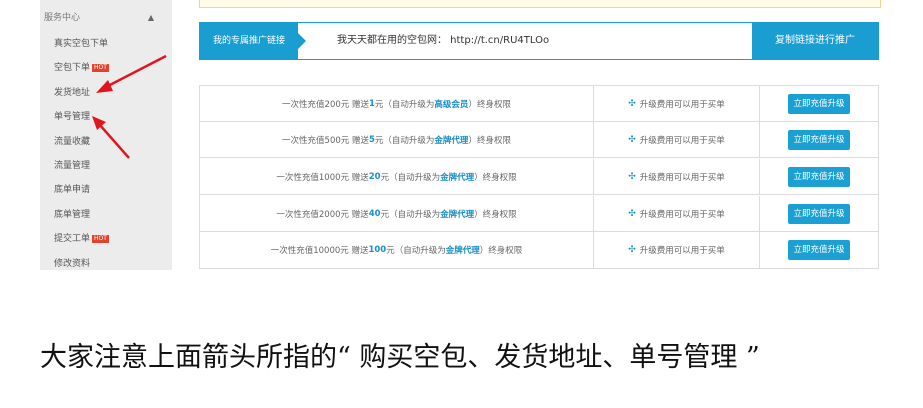 This screenshot has height=408, width=923. I want to click on upgrade-description: 一次性充值10000元 赠送 100 元（自动升级为 金牌代理 ）终身权限, so click(397, 250).